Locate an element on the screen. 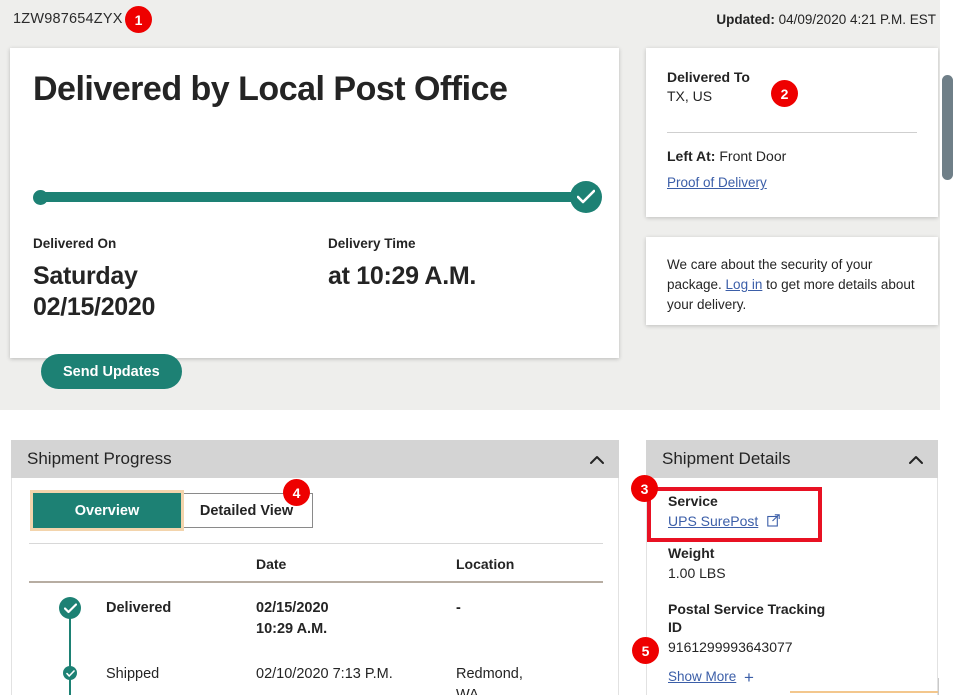 The width and height of the screenshot is (955, 695). last-updated: Updated: 04/09/2020 4:21 P.M. EST is located at coordinates (826, 19).